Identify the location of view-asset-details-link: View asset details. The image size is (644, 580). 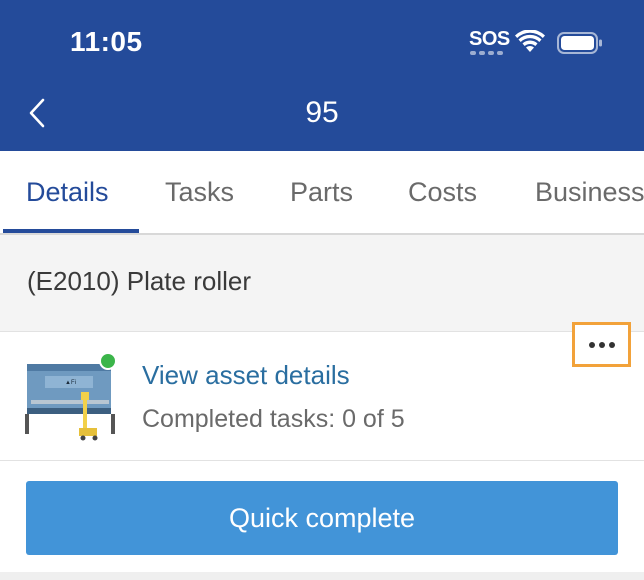
(246, 375).